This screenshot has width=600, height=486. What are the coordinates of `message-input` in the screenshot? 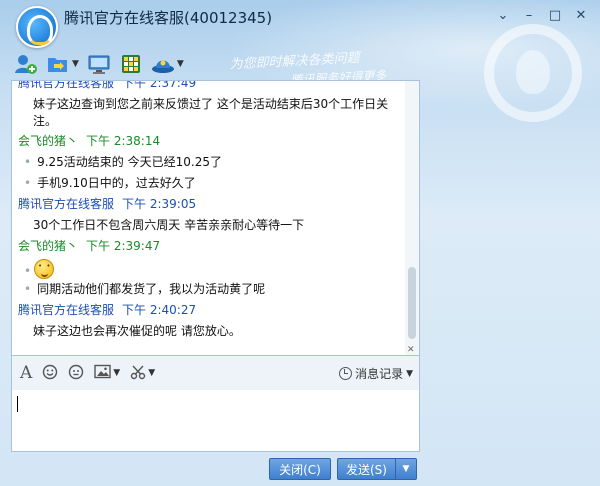 It's located at (215, 421).